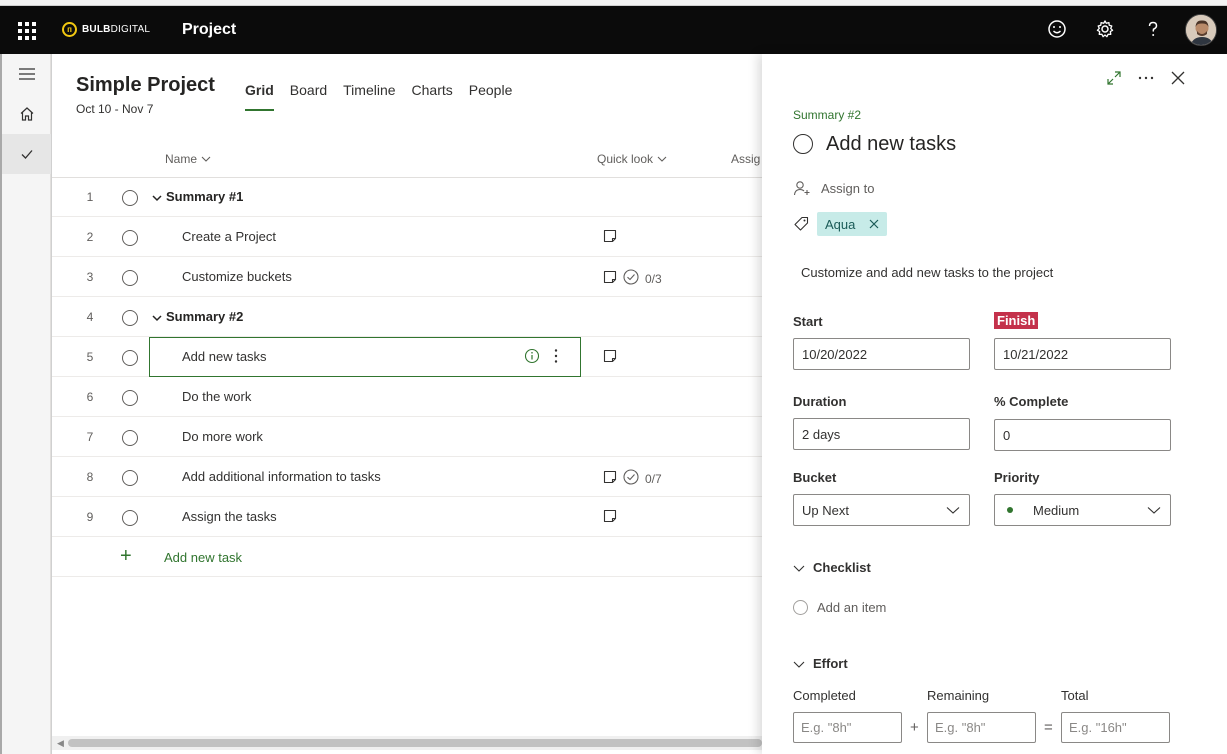 Image resolution: width=1227 pixels, height=754 pixels. What do you see at coordinates (1082, 354) in the screenshot?
I see `finish-date-input: 10/21/2022` at bounding box center [1082, 354].